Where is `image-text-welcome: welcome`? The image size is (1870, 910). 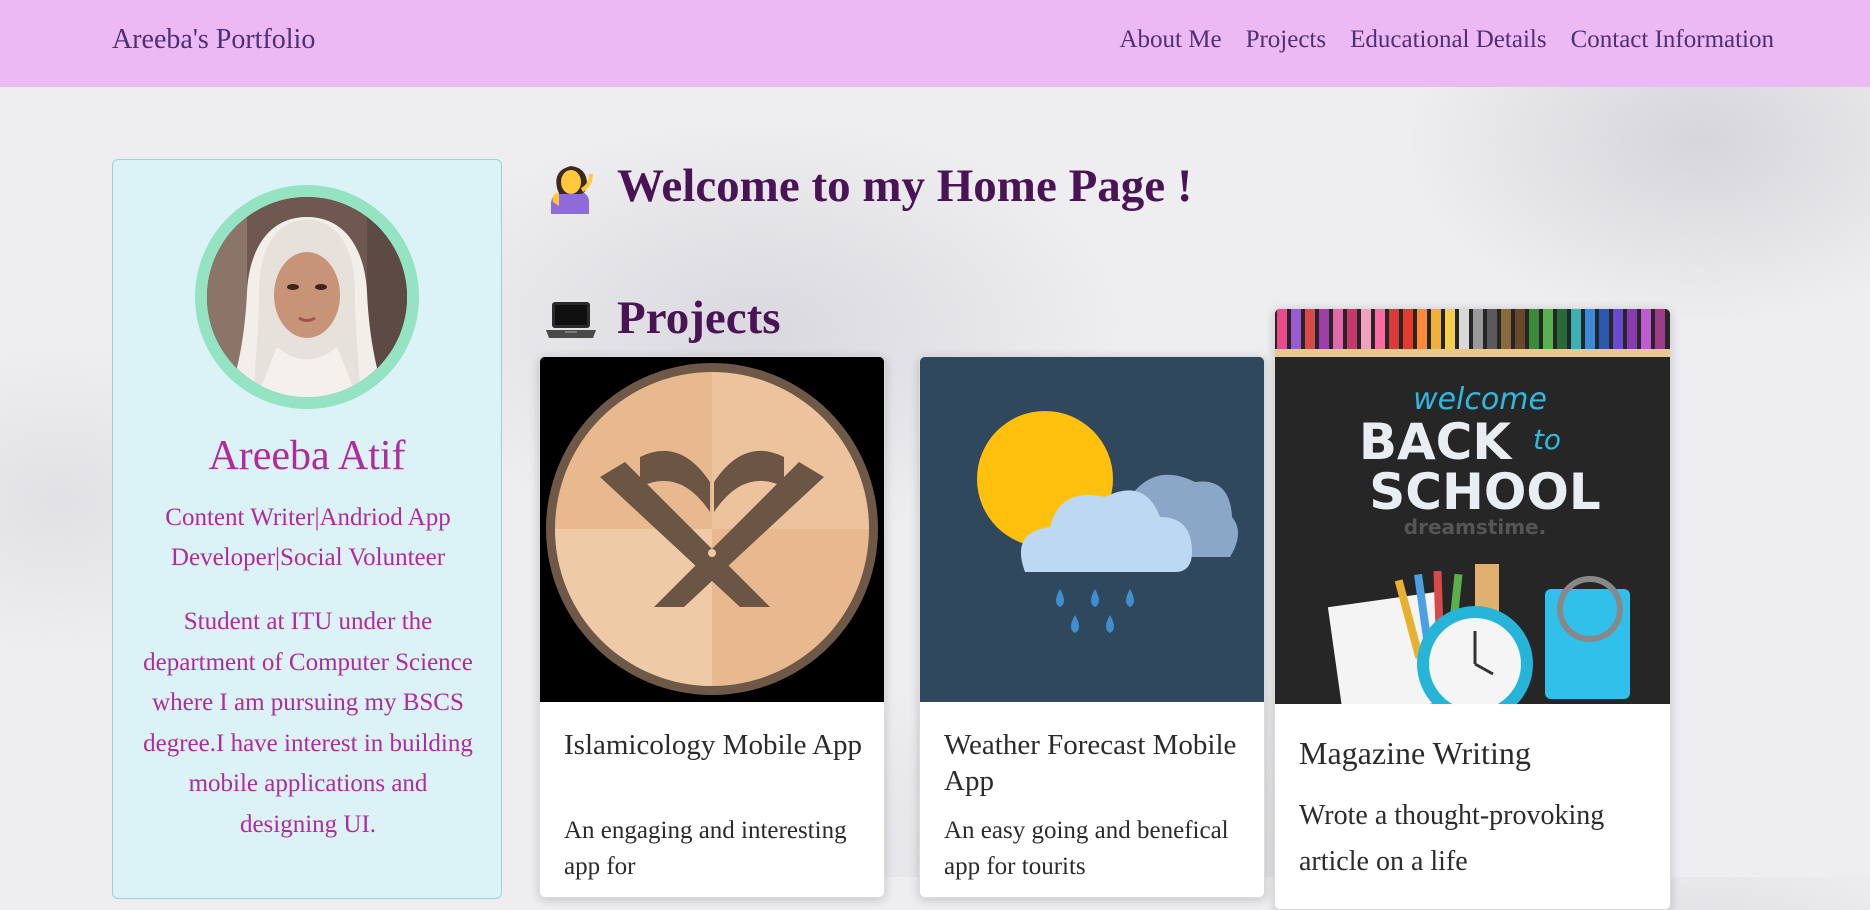 image-text-welcome: welcome is located at coordinates (1480, 399).